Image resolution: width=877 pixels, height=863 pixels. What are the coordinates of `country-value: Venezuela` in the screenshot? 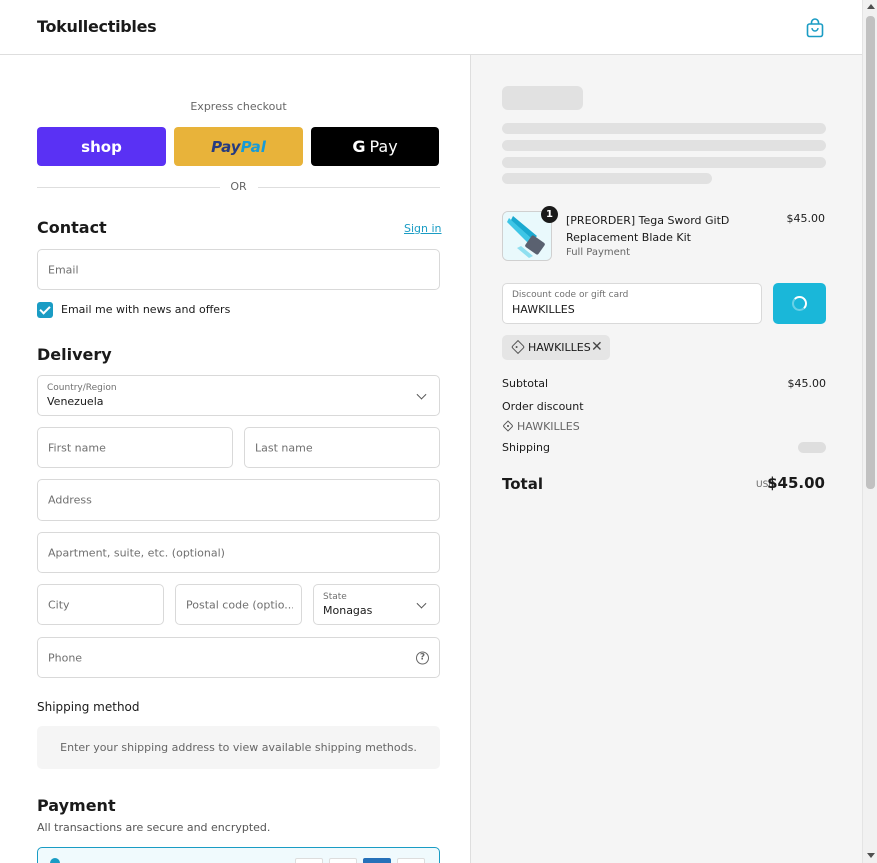 It's located at (75, 401).